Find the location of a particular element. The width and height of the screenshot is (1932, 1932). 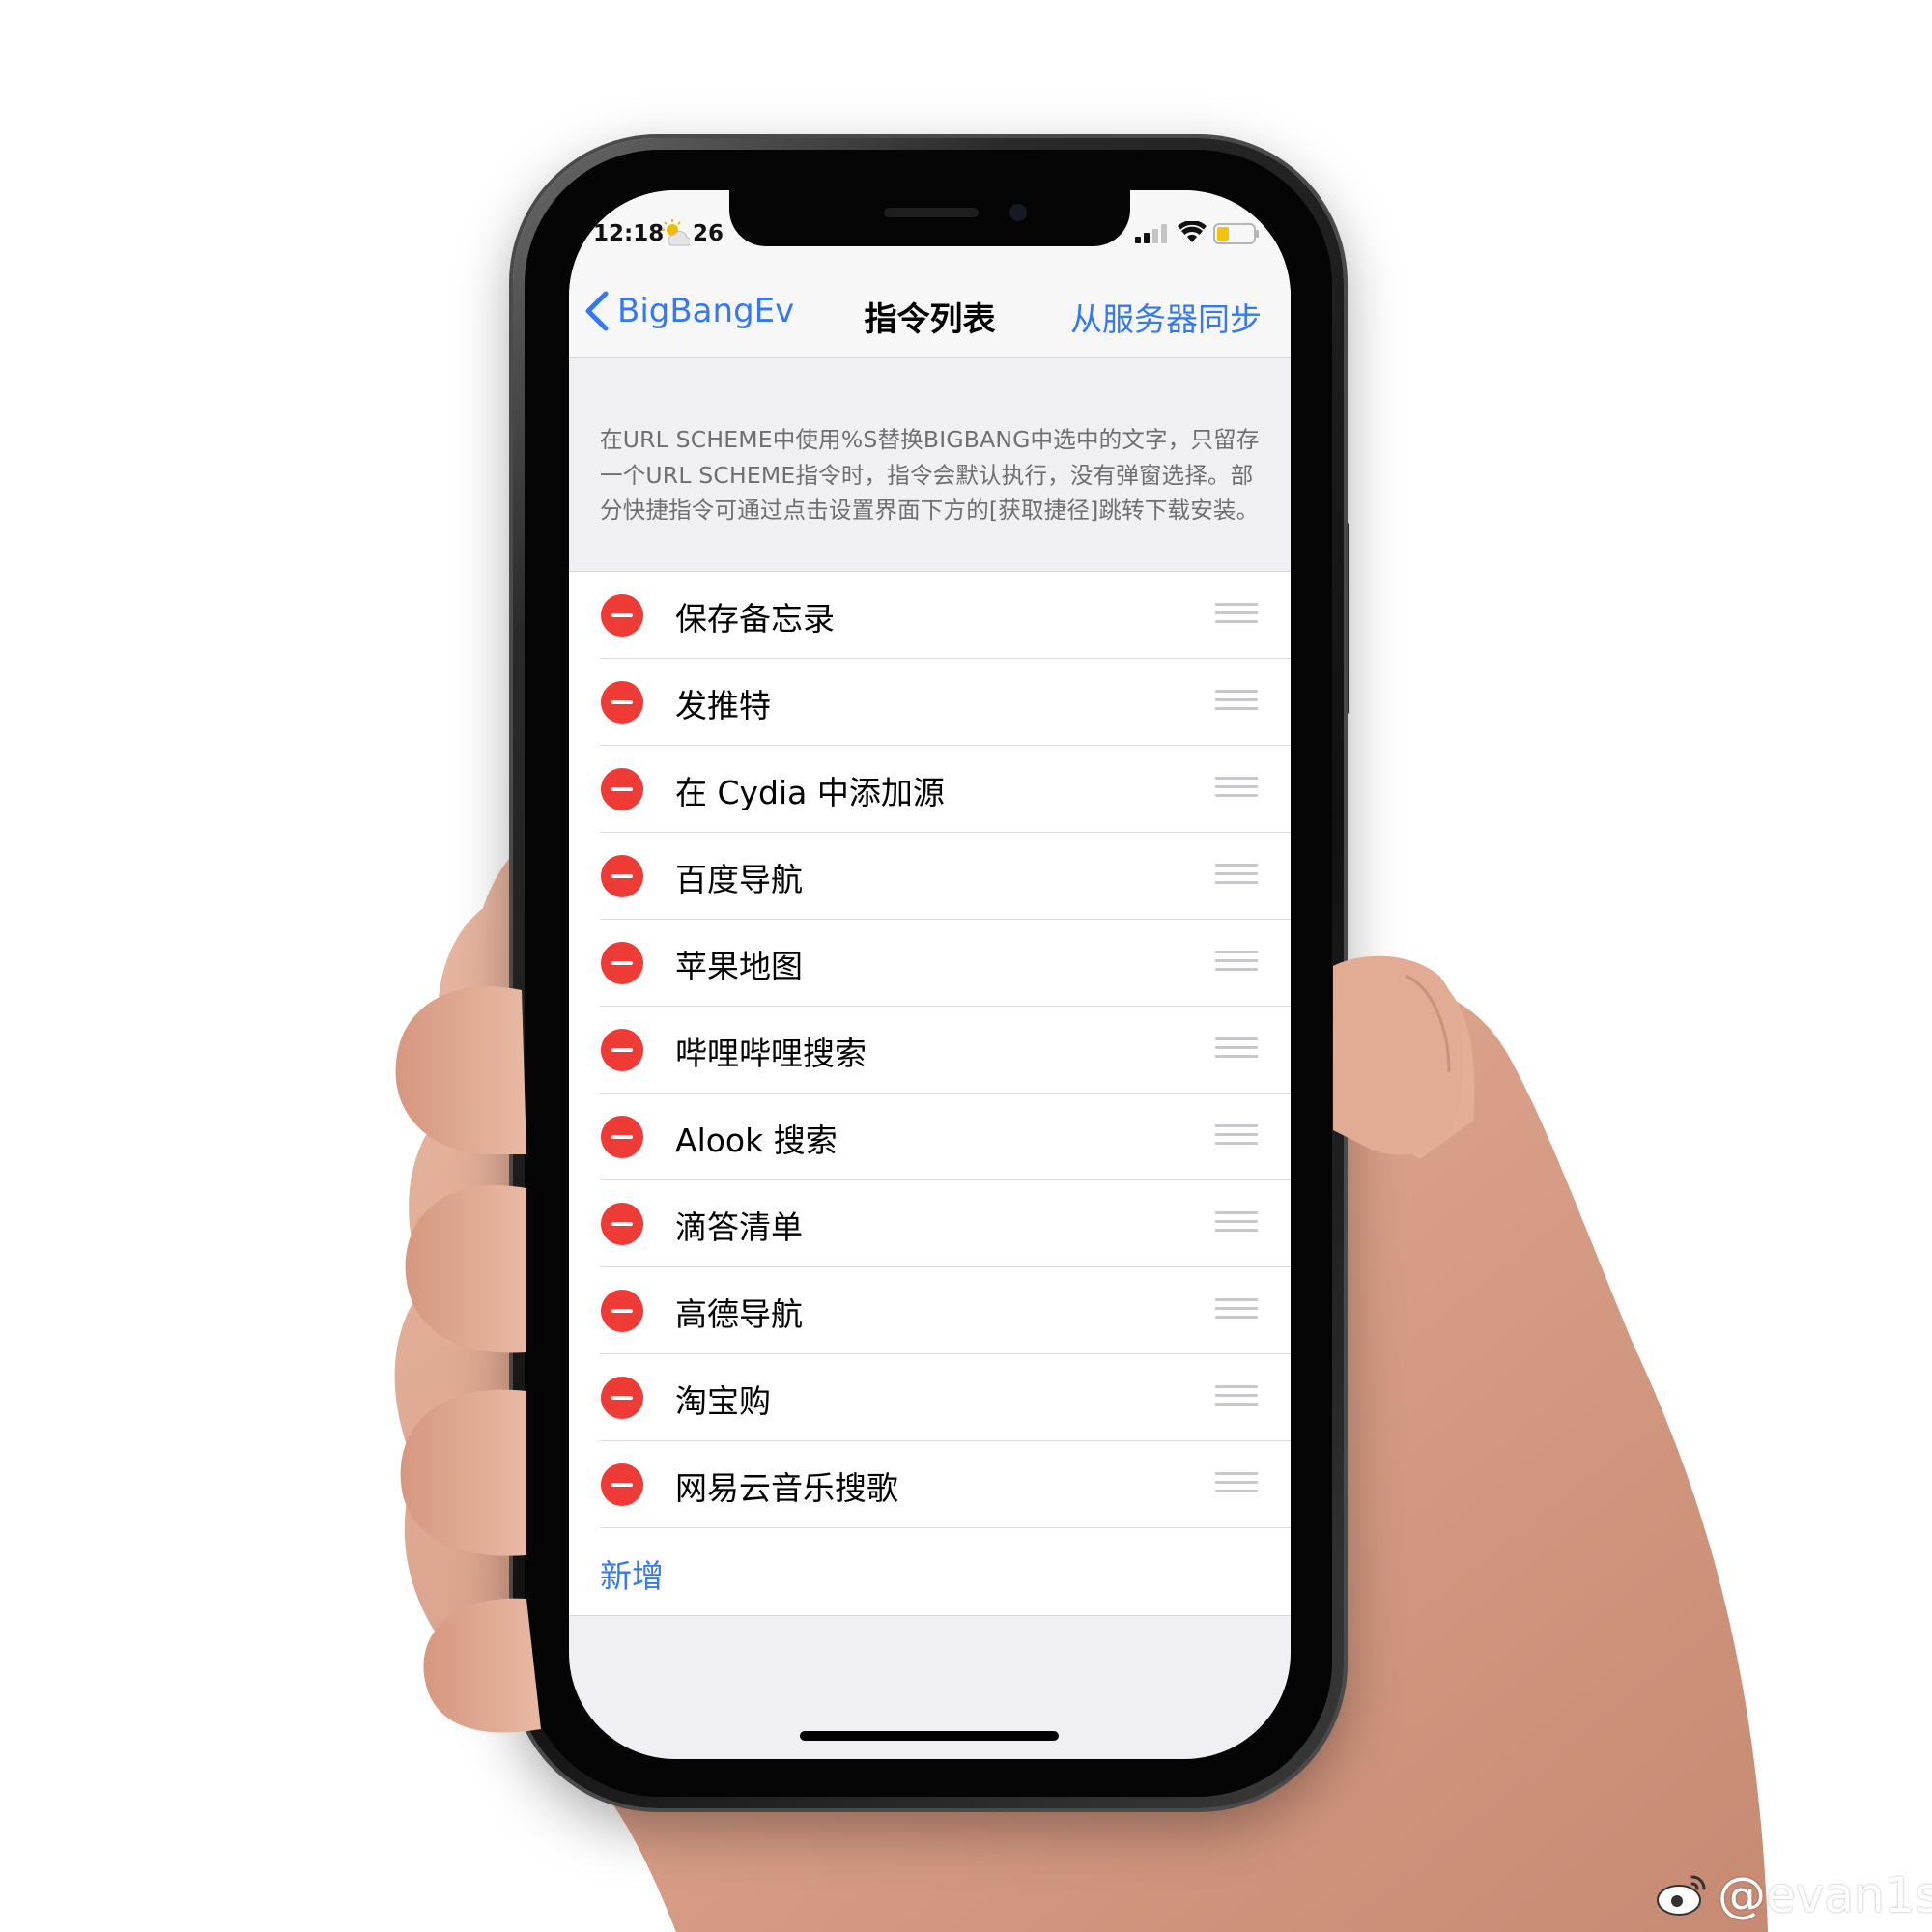

list-item: 苹果地图 is located at coordinates (930, 963).